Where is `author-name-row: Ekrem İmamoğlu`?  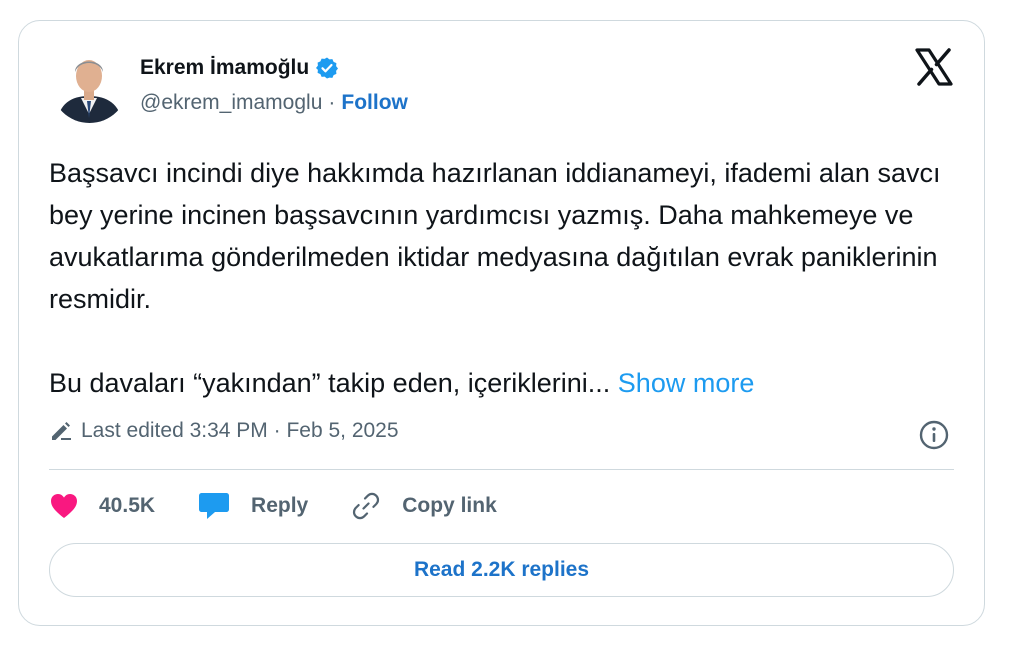 author-name-row: Ekrem İmamoğlu is located at coordinates (239, 68).